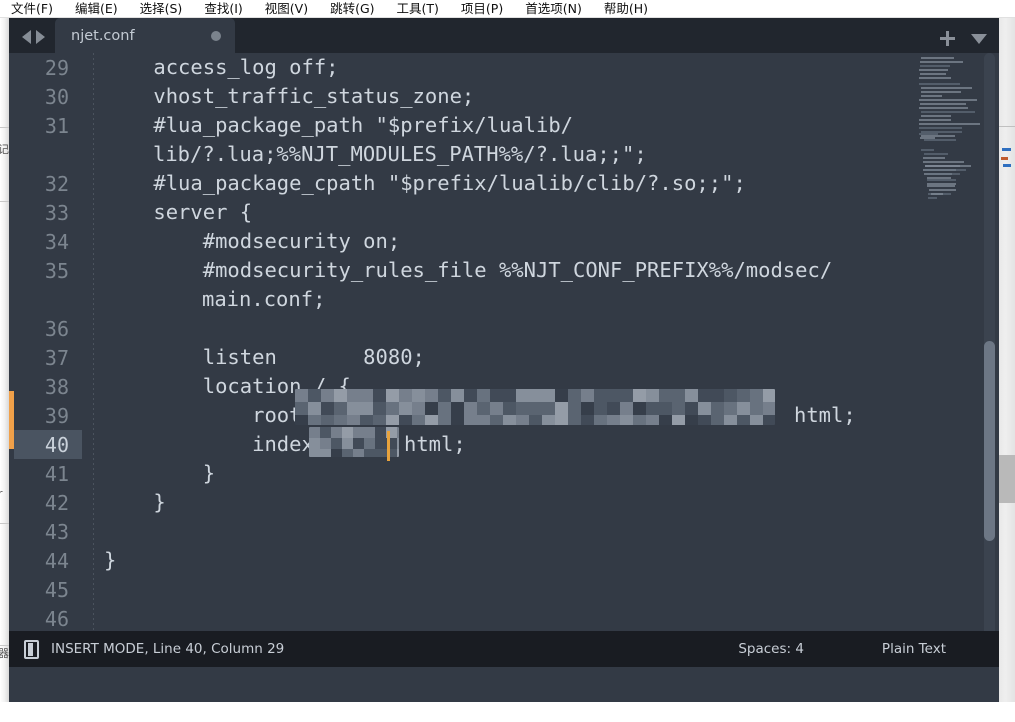 The image size is (1015, 722). What do you see at coordinates (56, 415) in the screenshot?
I see `line-number: 39` at bounding box center [56, 415].